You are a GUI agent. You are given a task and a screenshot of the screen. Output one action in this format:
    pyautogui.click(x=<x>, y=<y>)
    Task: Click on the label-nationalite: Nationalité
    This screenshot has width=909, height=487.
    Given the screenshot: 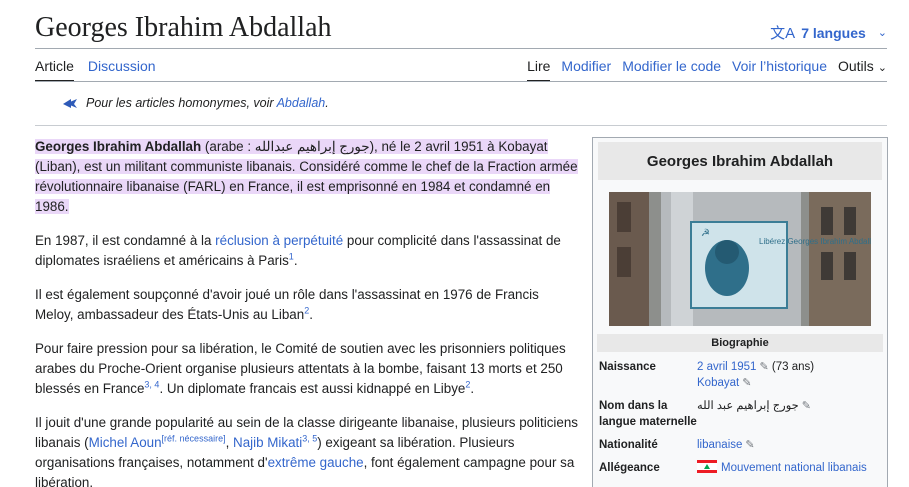 What is the action you would take?
    pyautogui.click(x=628, y=445)
    